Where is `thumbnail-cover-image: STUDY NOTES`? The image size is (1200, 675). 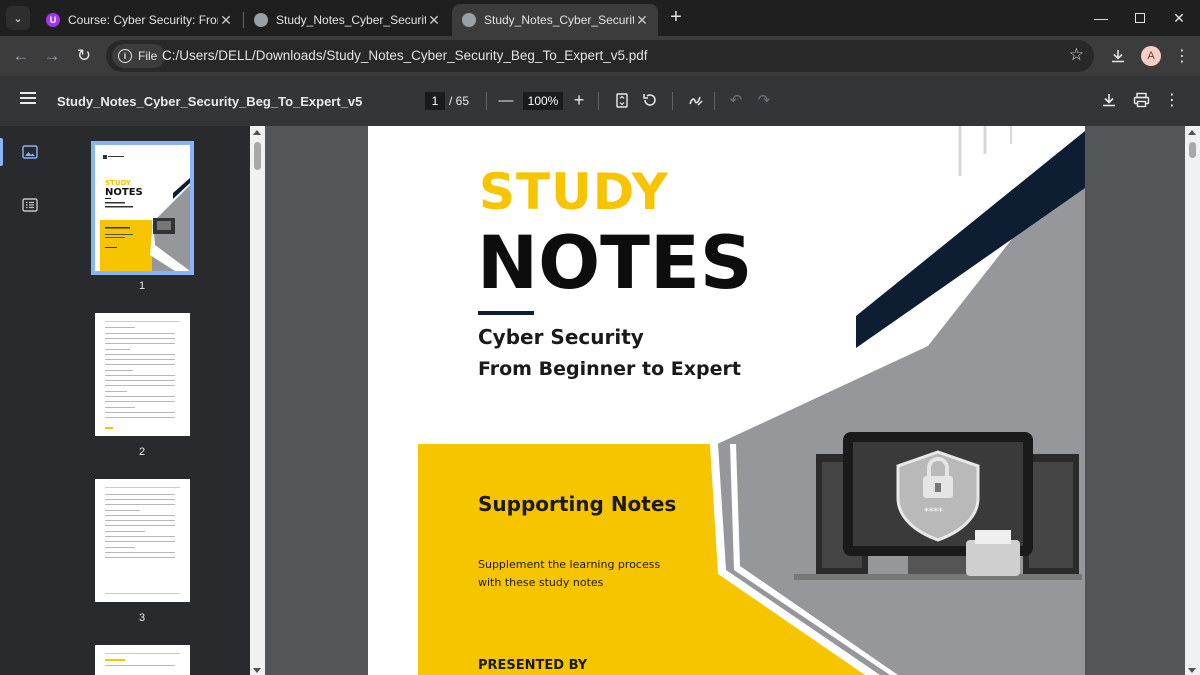 thumbnail-cover-image: STUDY NOTES is located at coordinates (142, 208).